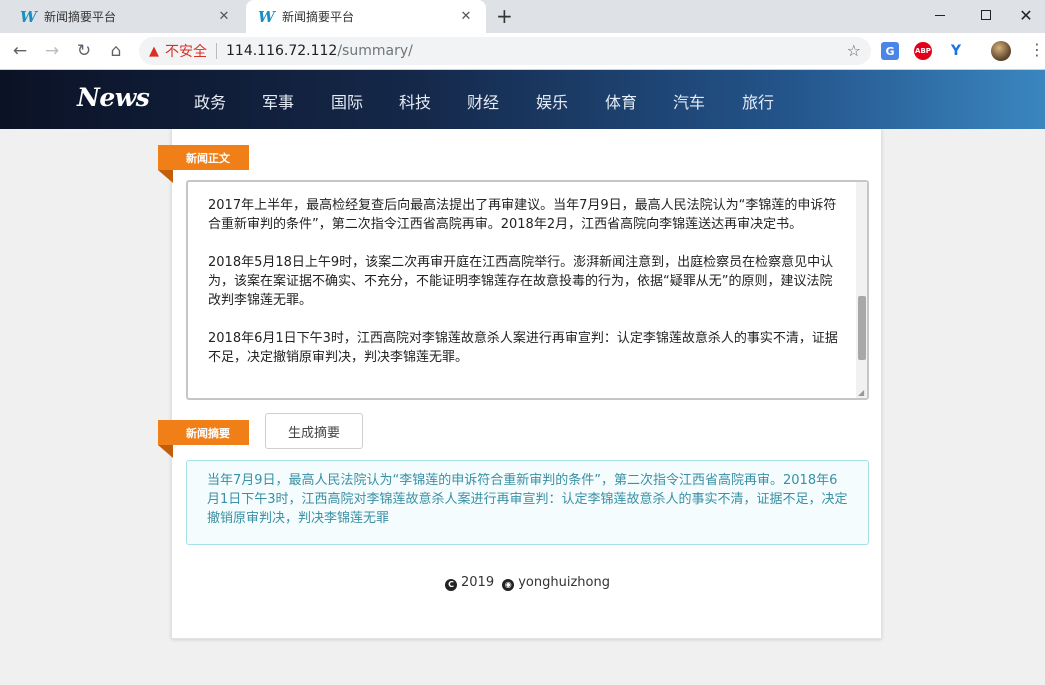 This screenshot has height=685, width=1045. I want to click on site-logo: News, so click(113, 97).